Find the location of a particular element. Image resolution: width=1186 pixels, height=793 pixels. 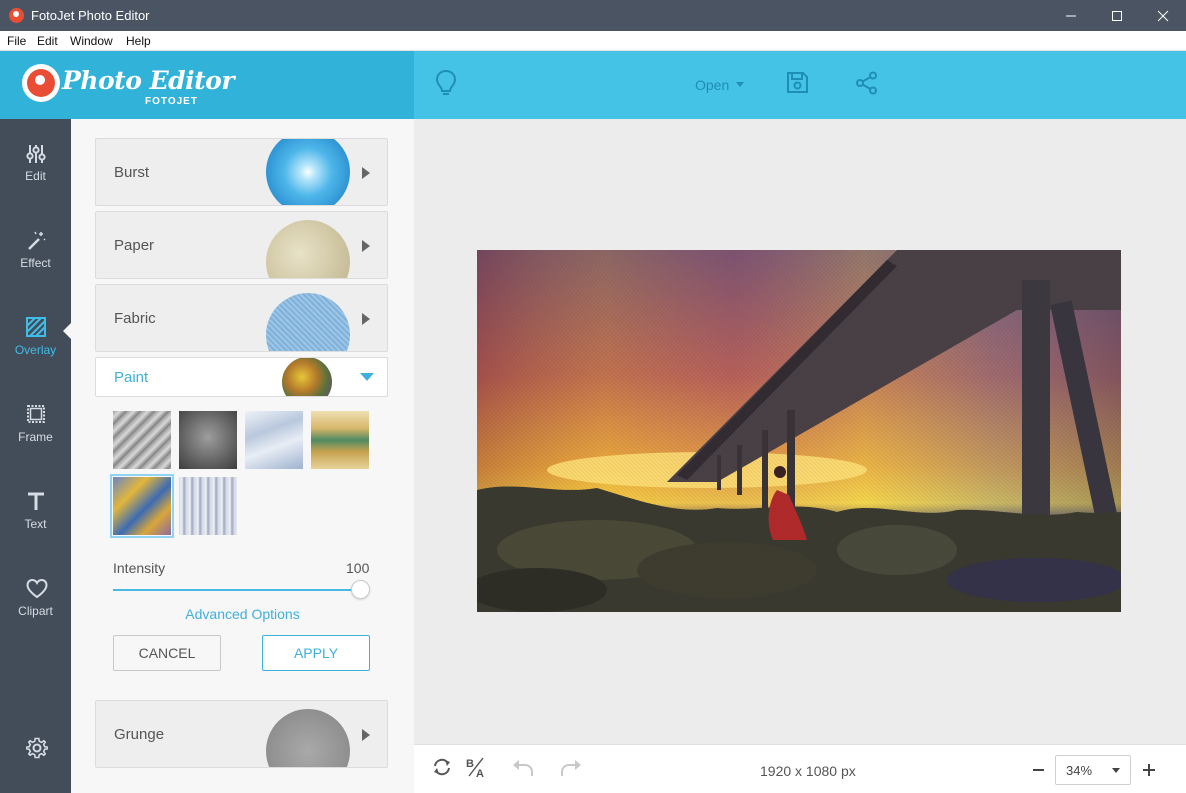

maximize-button is located at coordinates (1117, 15).